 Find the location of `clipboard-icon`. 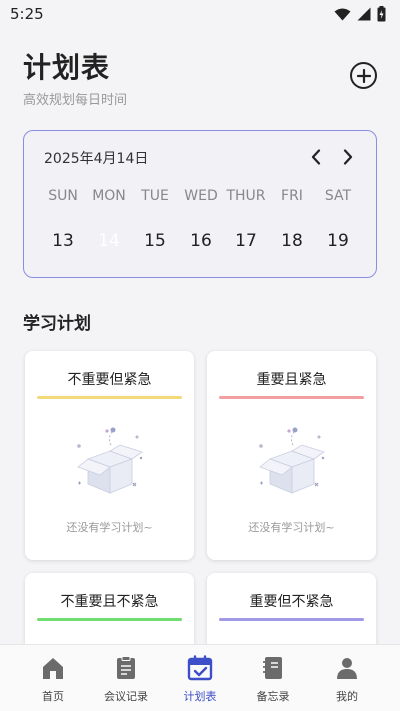

clipboard-icon is located at coordinates (126, 667).